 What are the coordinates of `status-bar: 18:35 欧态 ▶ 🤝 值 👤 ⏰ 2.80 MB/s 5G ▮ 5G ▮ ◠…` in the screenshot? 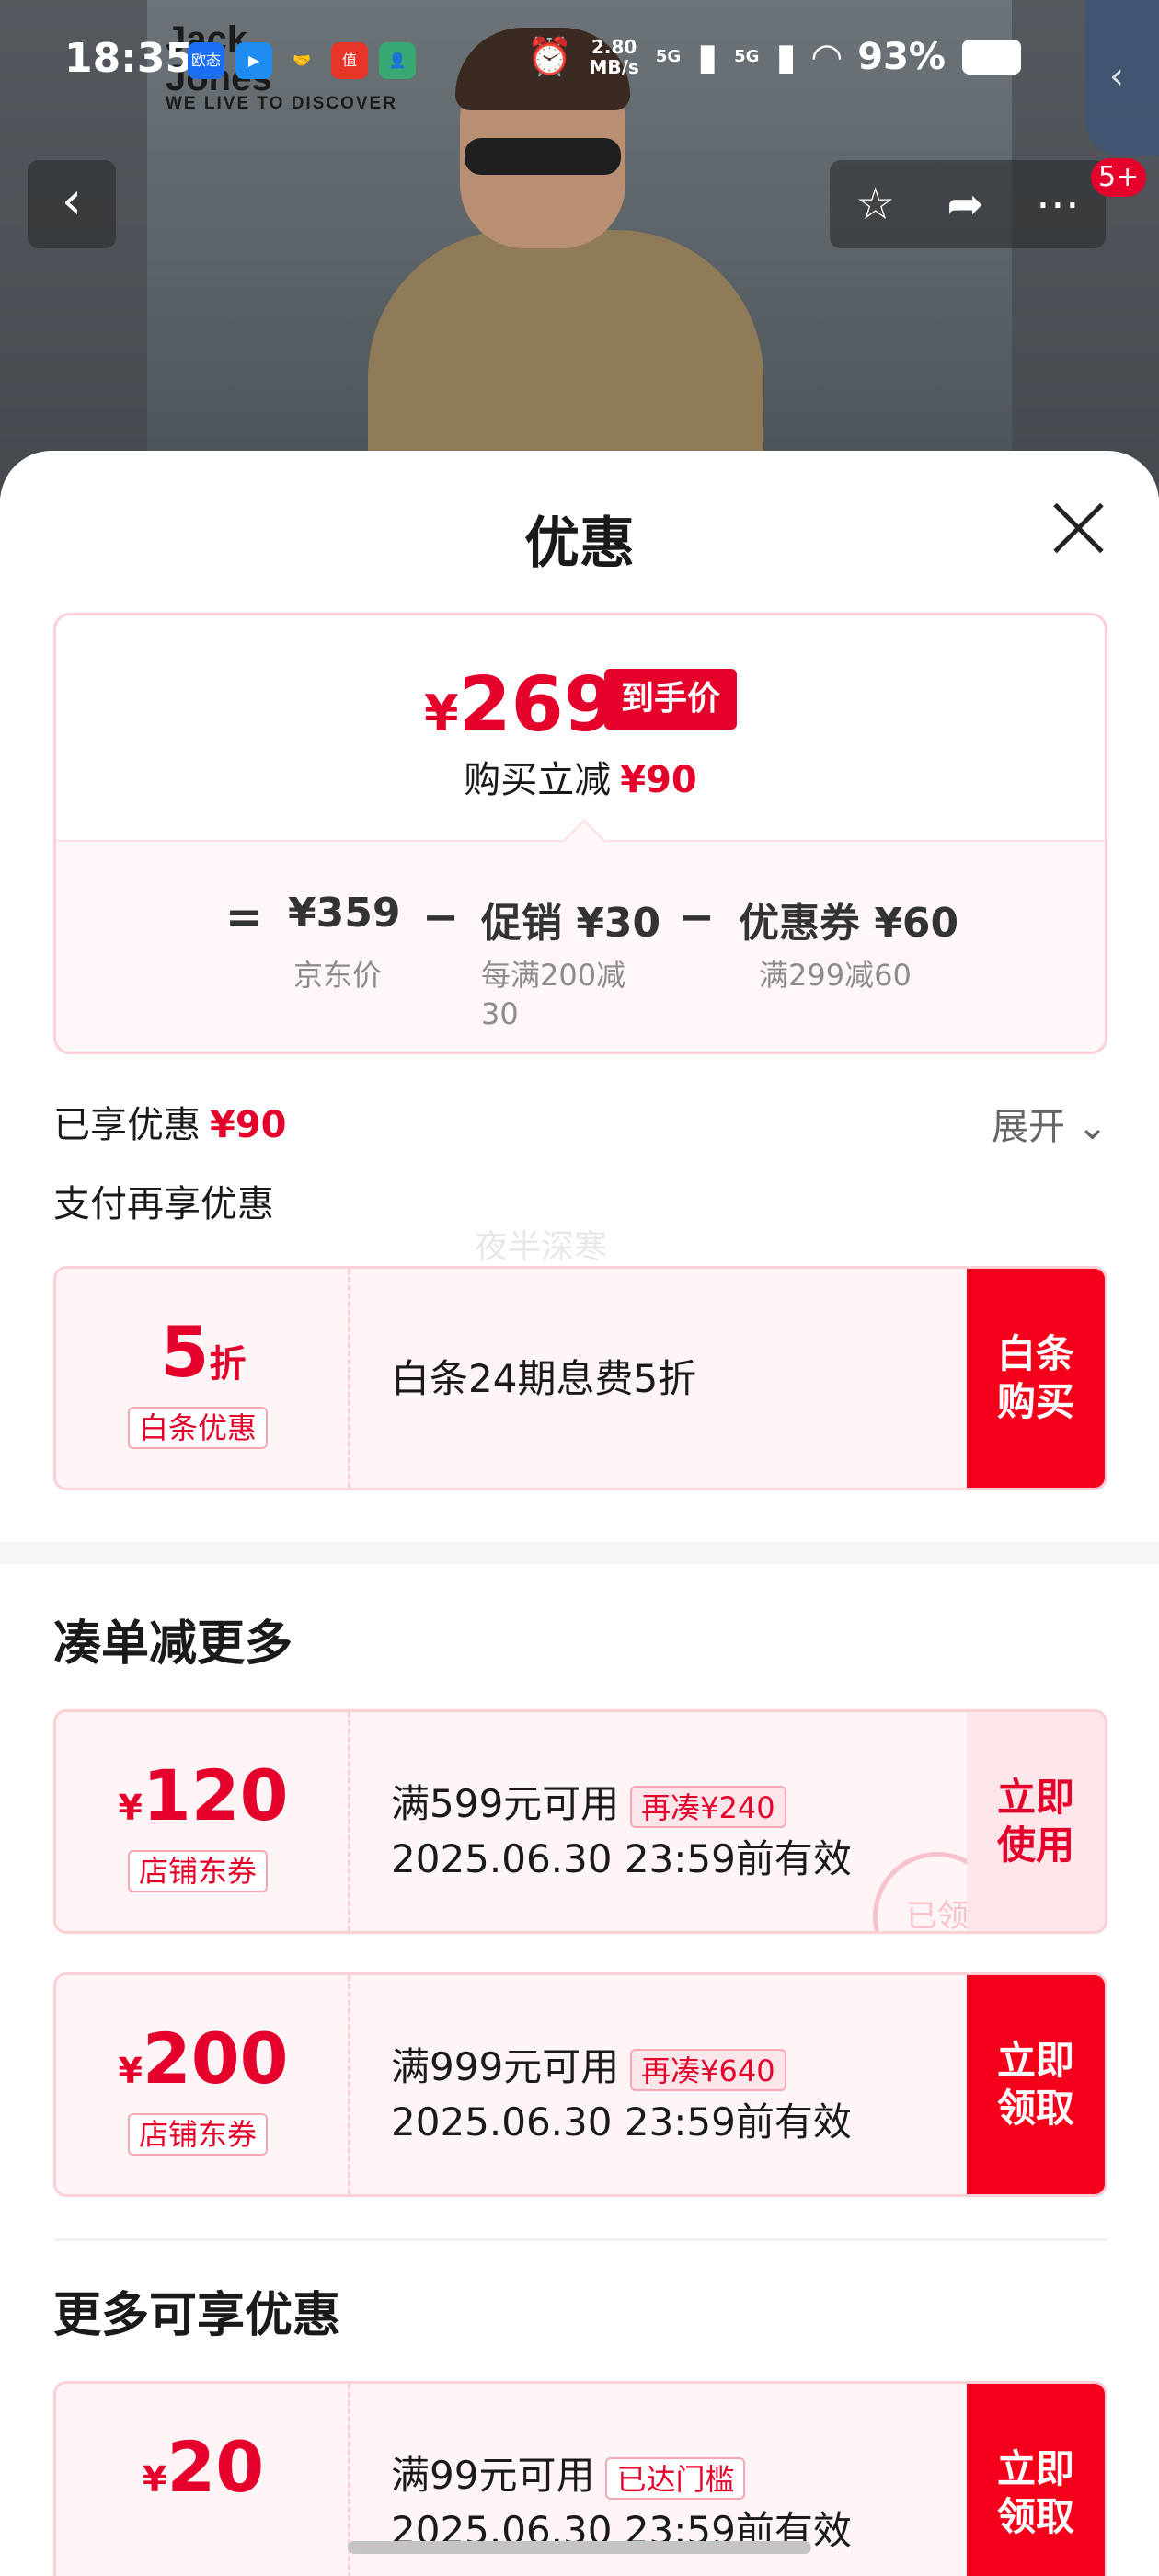 It's located at (579, 64).